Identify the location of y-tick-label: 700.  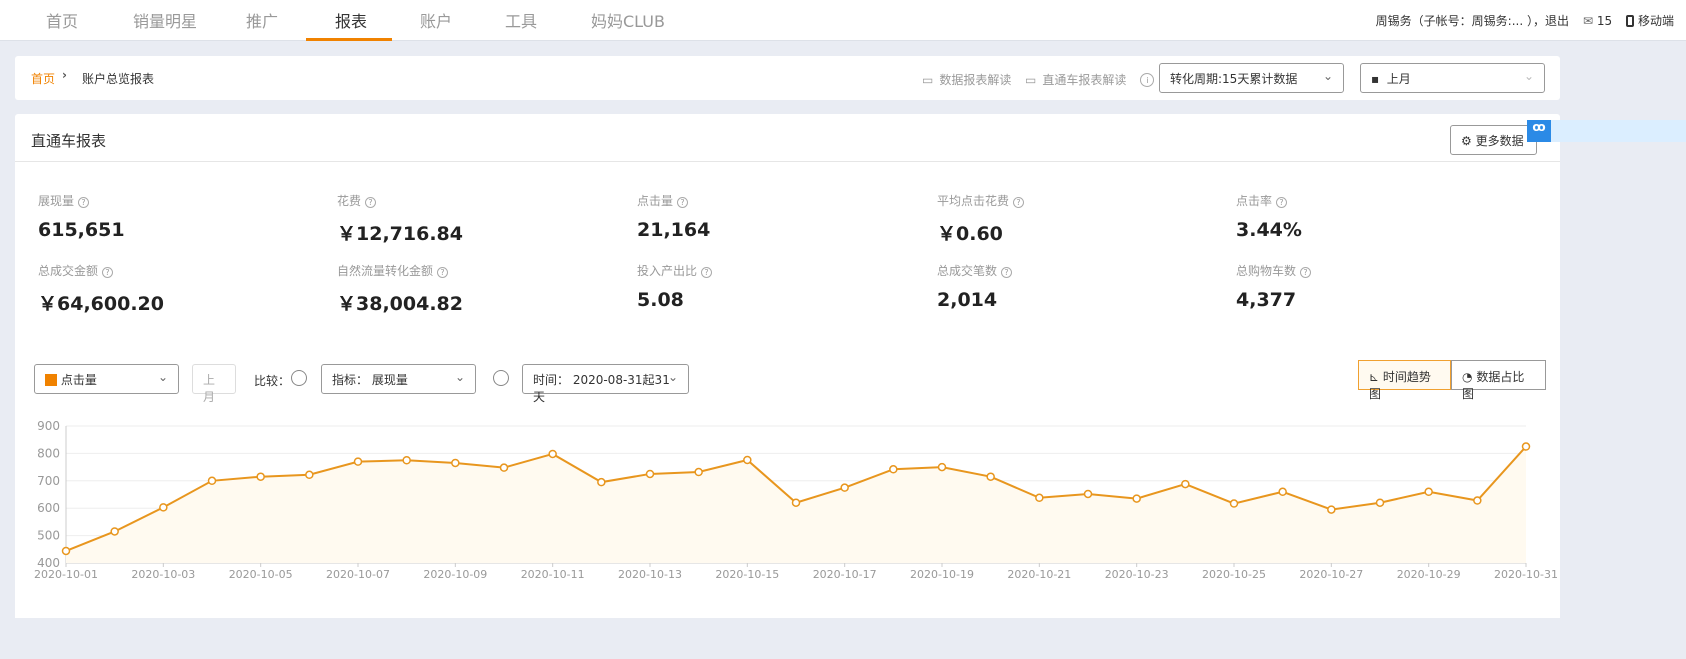
(48, 481).